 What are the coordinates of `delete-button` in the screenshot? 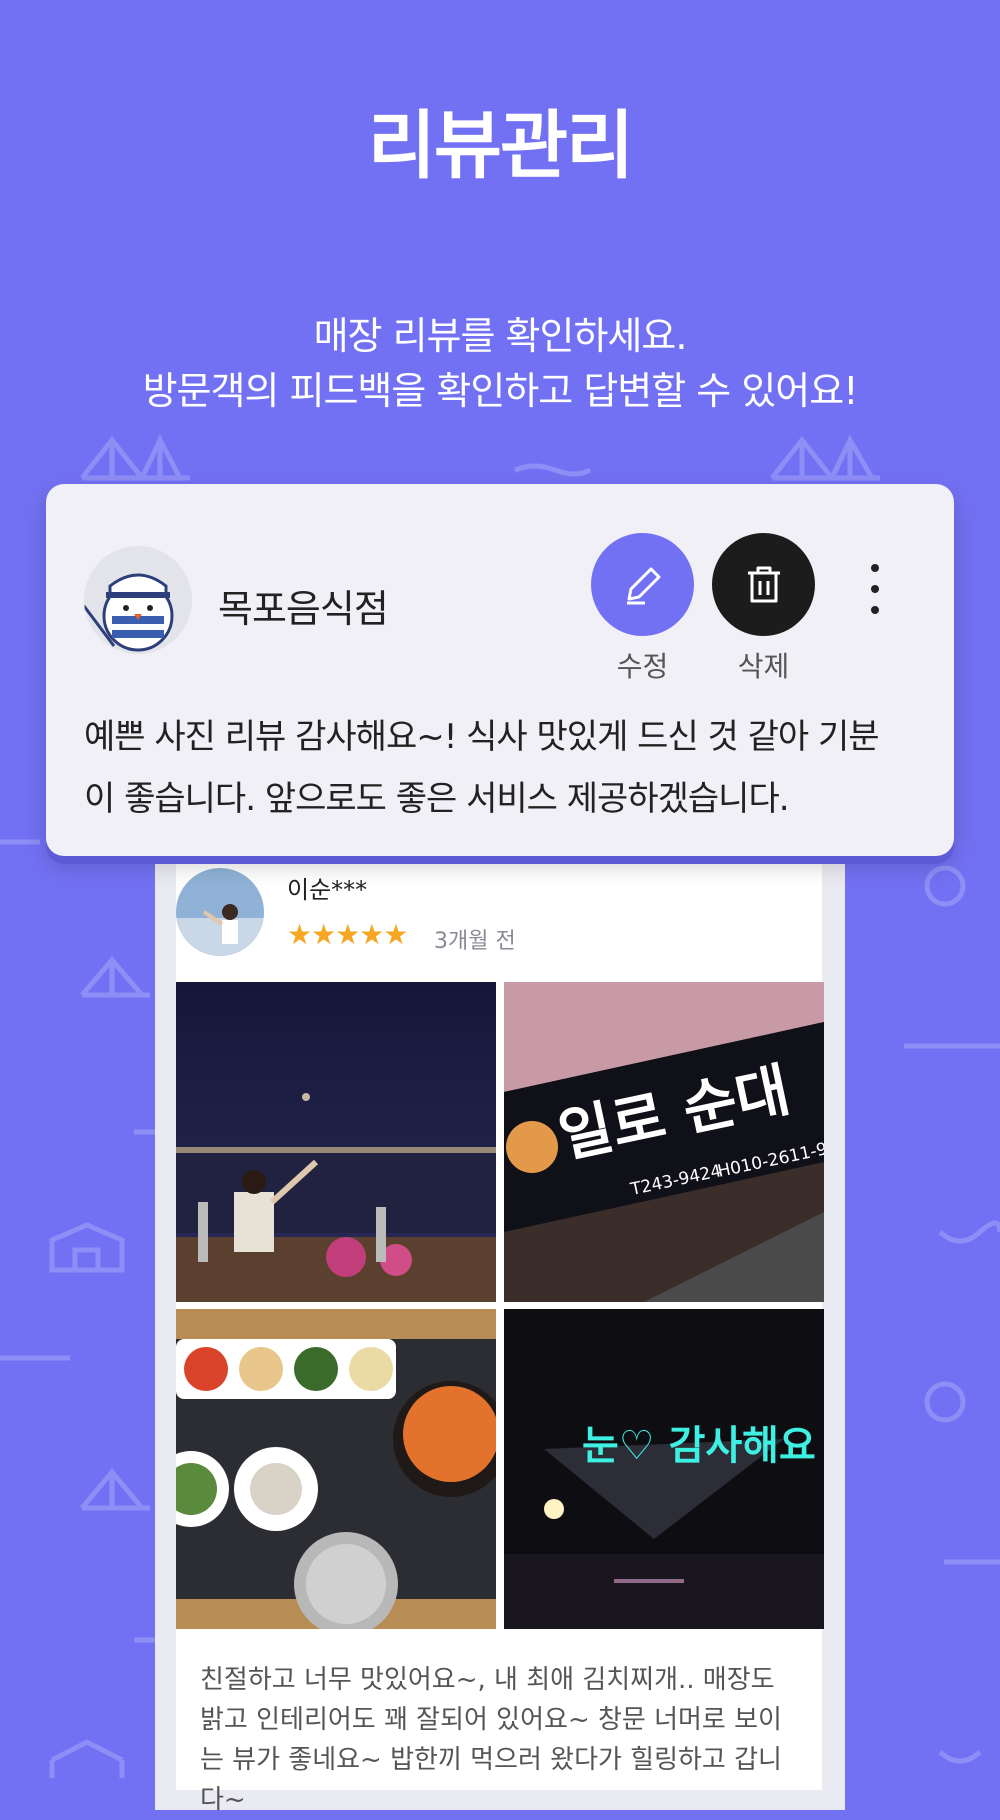 It's located at (763, 584).